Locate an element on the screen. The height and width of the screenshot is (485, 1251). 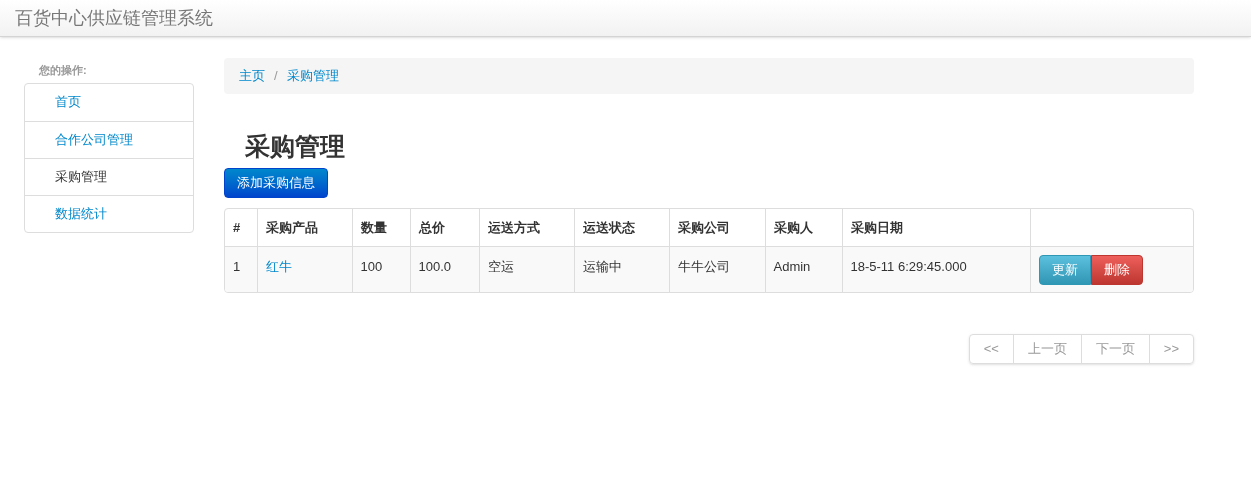
delete-button: 删除 is located at coordinates (1116, 269).